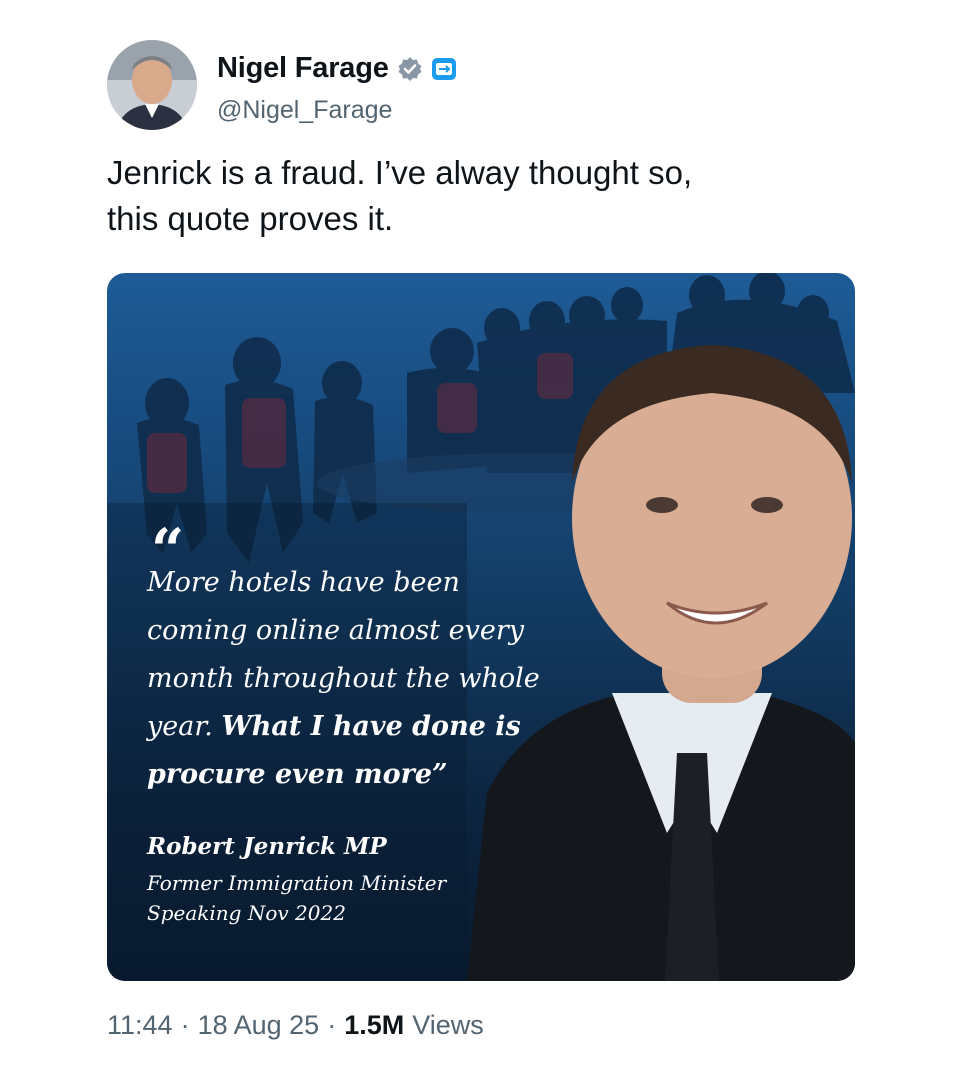 The height and width of the screenshot is (1090, 959). I want to click on quote-line-part: year., so click(184, 726).